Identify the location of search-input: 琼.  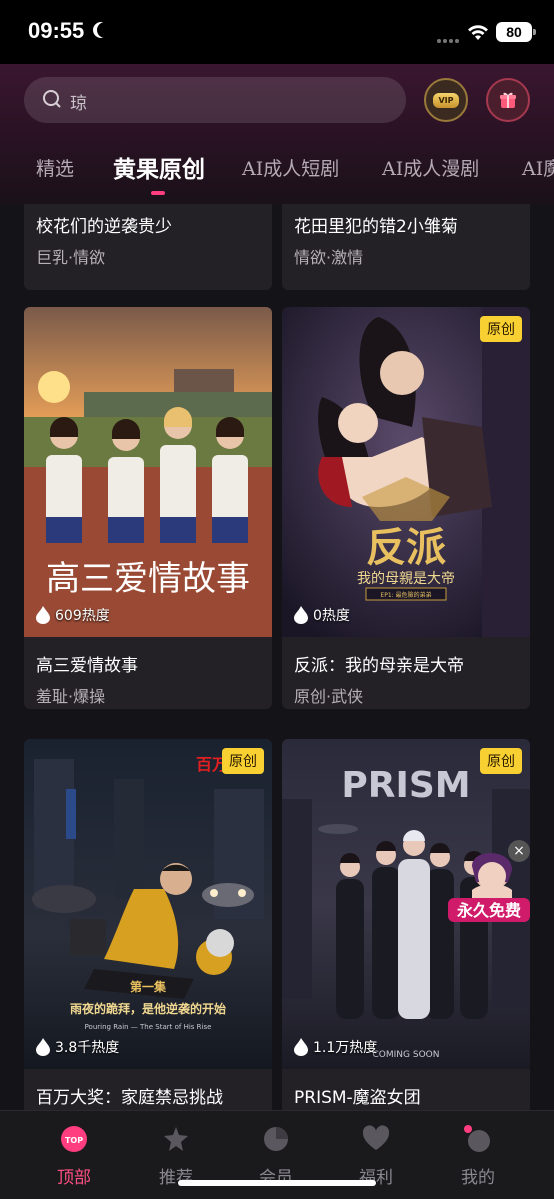
(215, 100).